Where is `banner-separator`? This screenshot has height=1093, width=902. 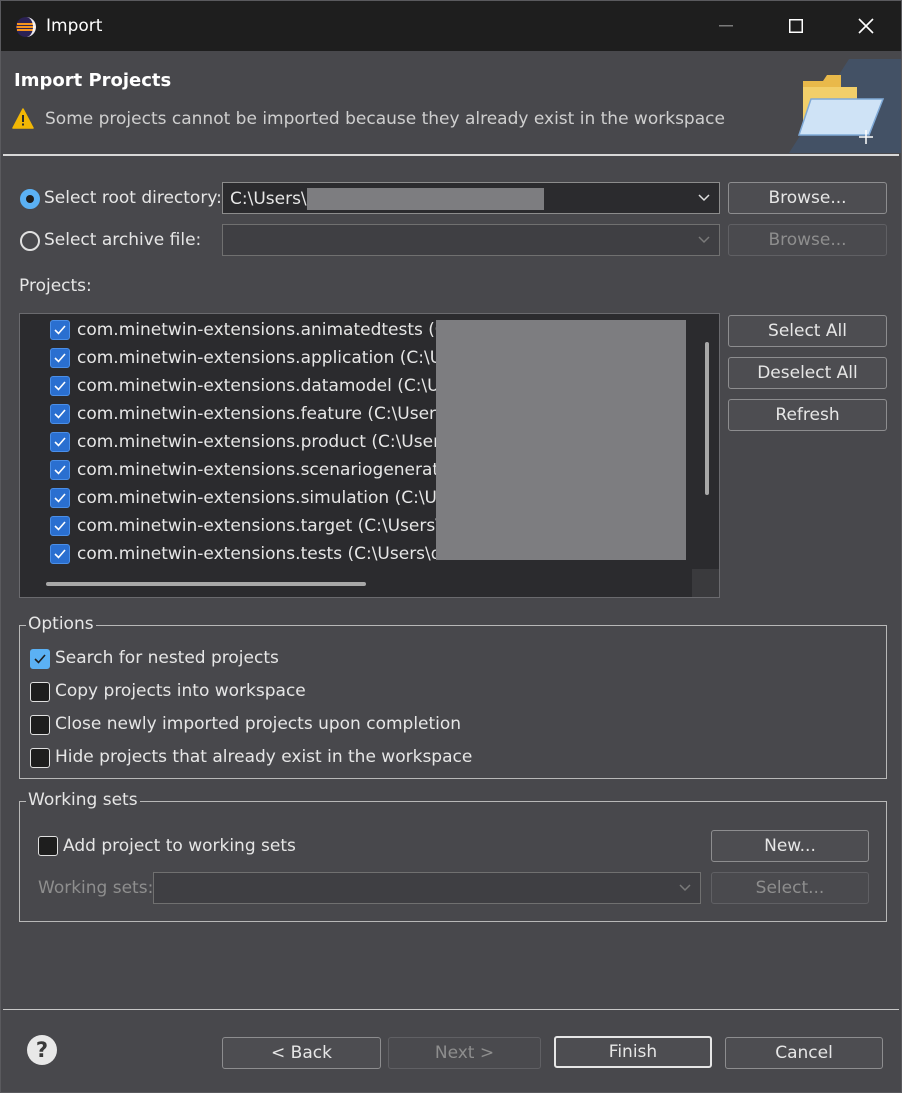 banner-separator is located at coordinates (451, 155).